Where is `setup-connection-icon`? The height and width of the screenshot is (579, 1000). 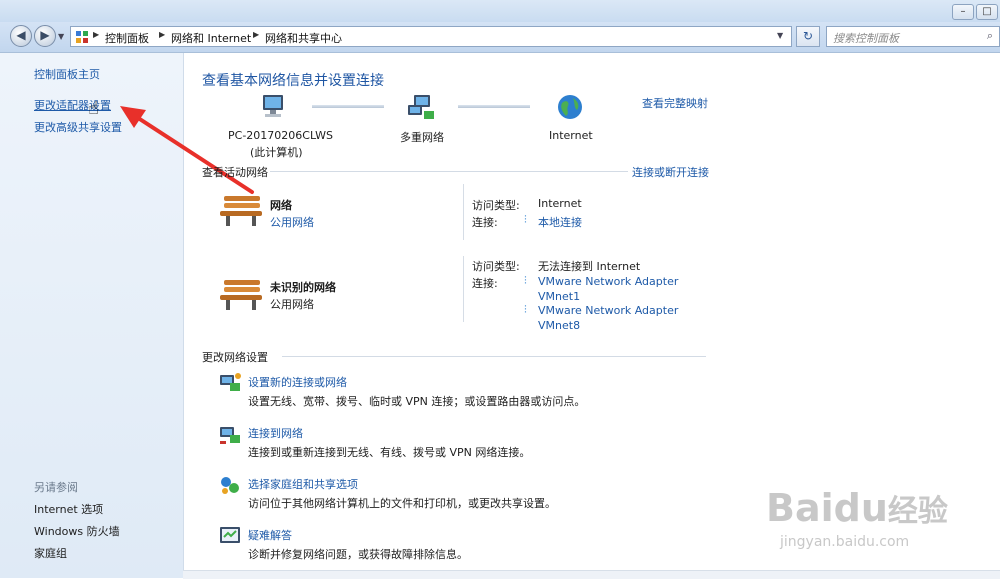
setup-connection-icon is located at coordinates (230, 382).